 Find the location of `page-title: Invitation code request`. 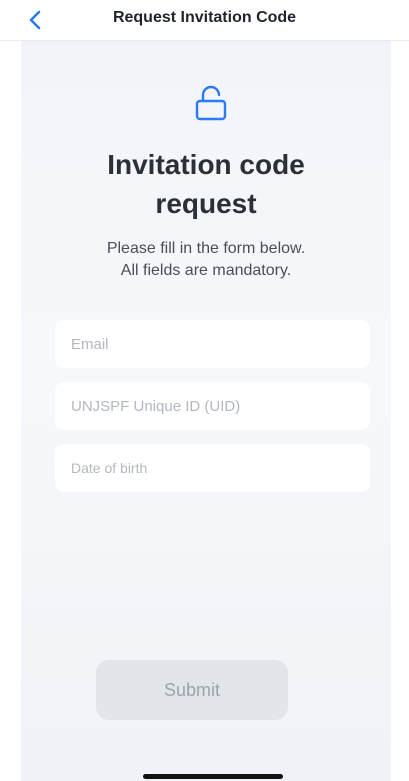

page-title: Invitation code request is located at coordinates (206, 184).